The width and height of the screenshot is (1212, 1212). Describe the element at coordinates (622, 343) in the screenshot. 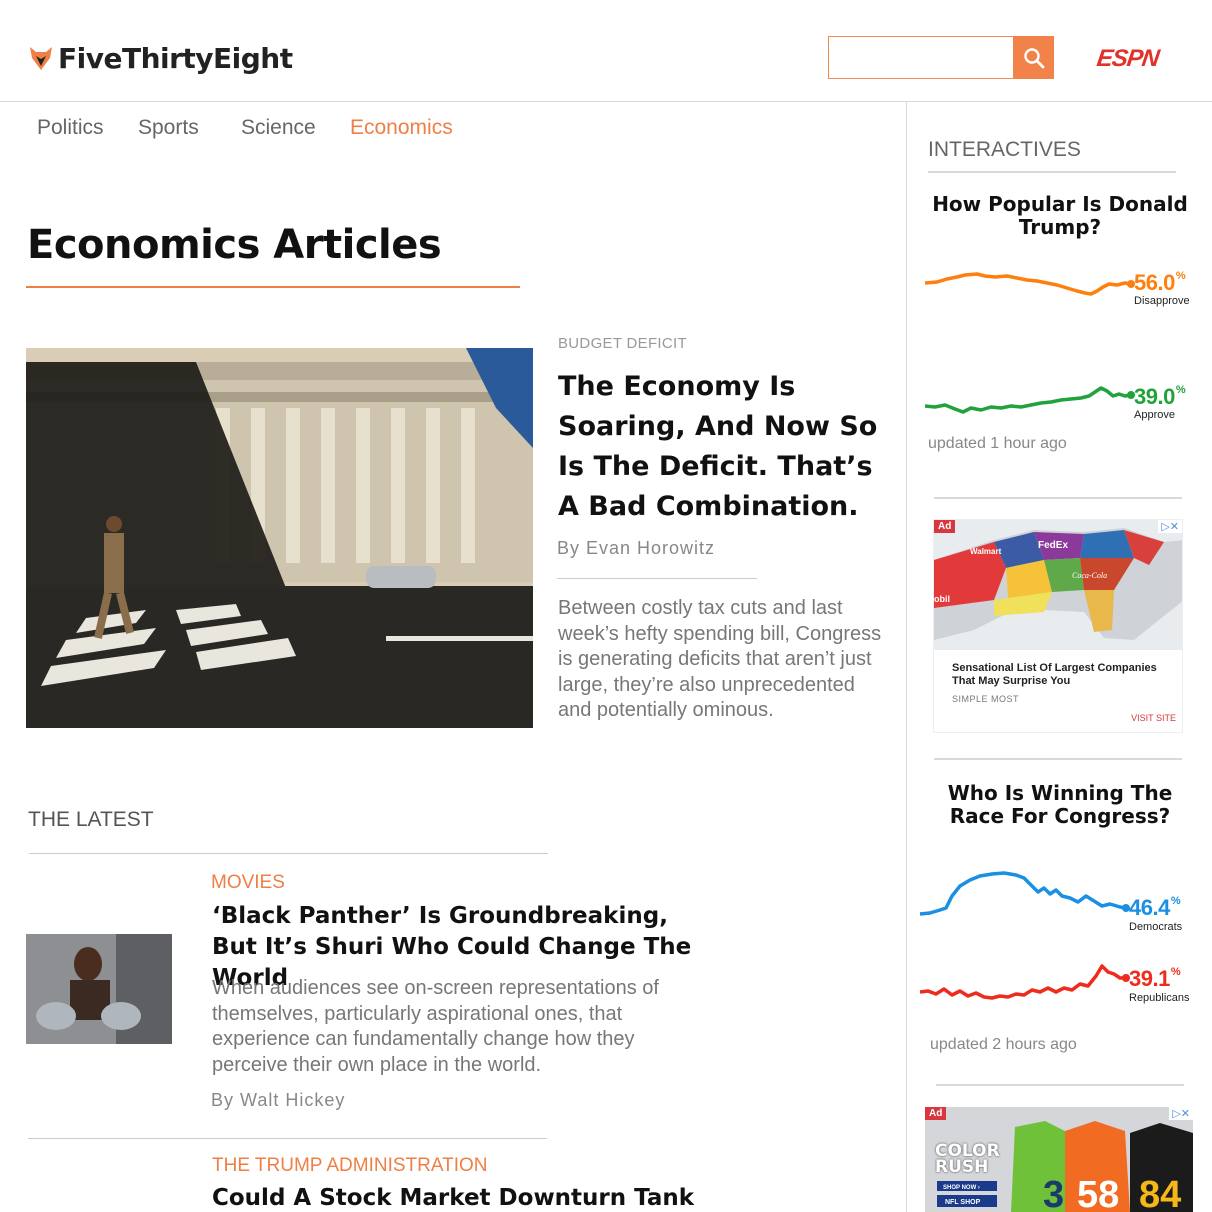

I see `featured-kicker: Budget Deficit` at that location.